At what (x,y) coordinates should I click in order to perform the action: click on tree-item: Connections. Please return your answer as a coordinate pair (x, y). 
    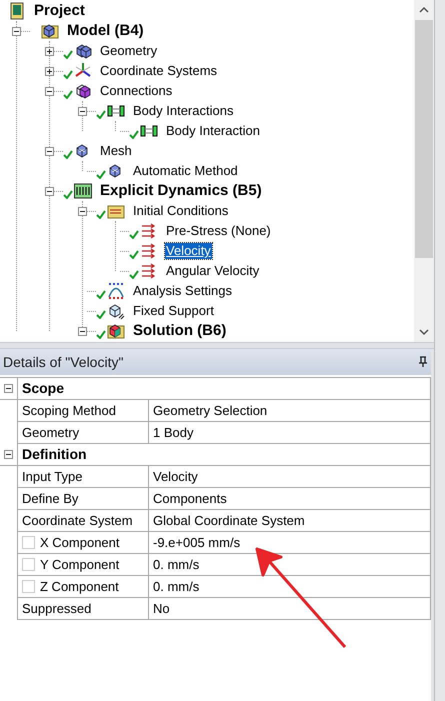
    Looking at the image, I should click on (136, 91).